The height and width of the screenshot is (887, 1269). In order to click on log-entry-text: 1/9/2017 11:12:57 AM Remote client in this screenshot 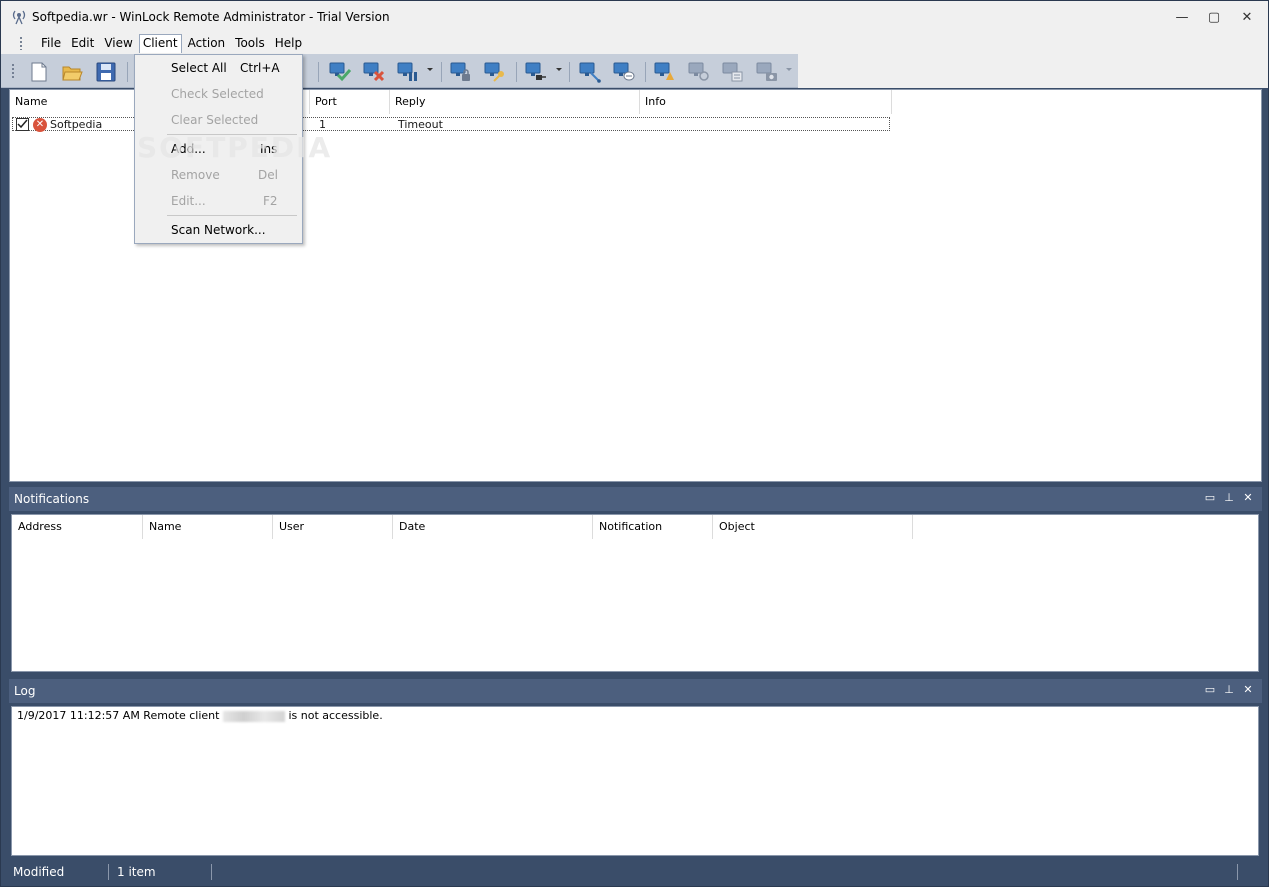, I will do `click(120, 715)`.